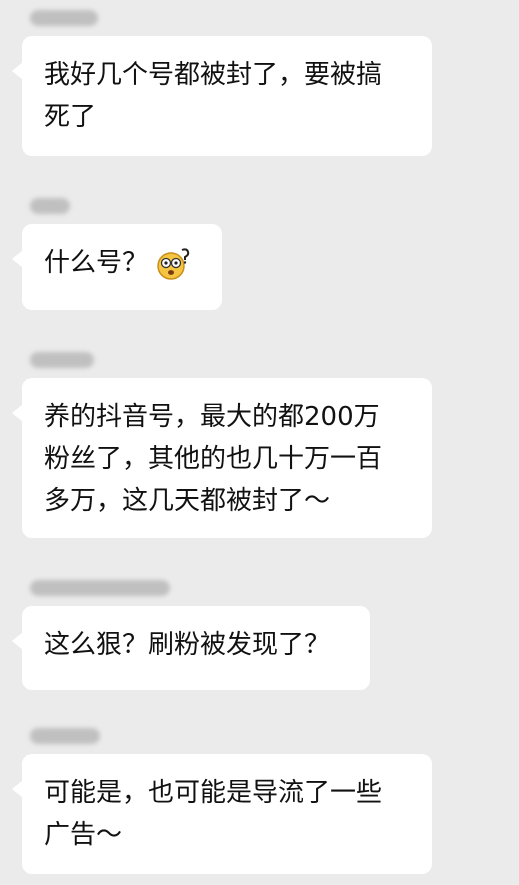 The width and height of the screenshot is (519, 885). What do you see at coordinates (70, 117) in the screenshot?
I see `message-text: 死了` at bounding box center [70, 117].